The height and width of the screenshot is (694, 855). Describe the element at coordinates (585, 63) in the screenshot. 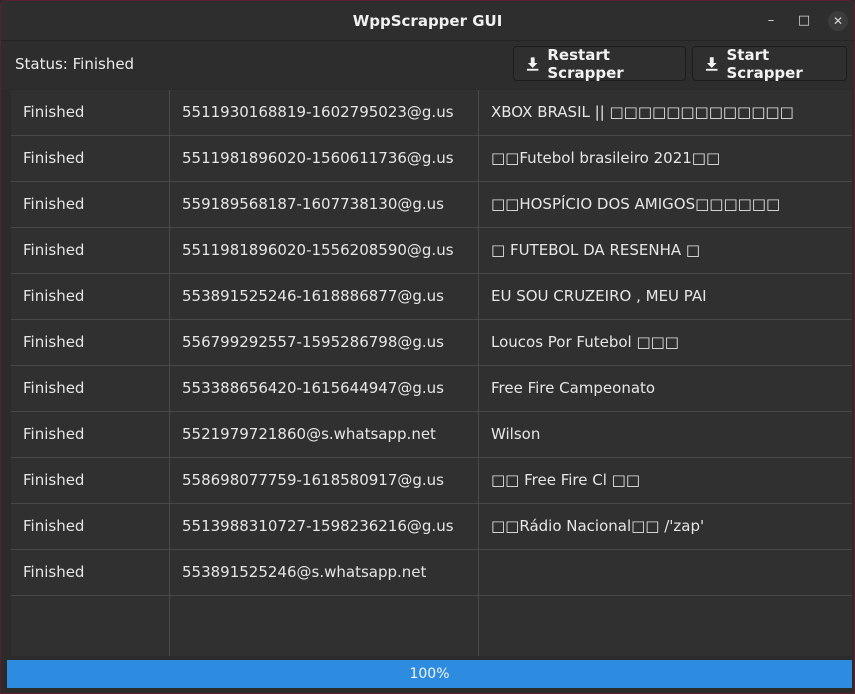

I see `restart-scrapper-label: Restart Scrapper` at that location.